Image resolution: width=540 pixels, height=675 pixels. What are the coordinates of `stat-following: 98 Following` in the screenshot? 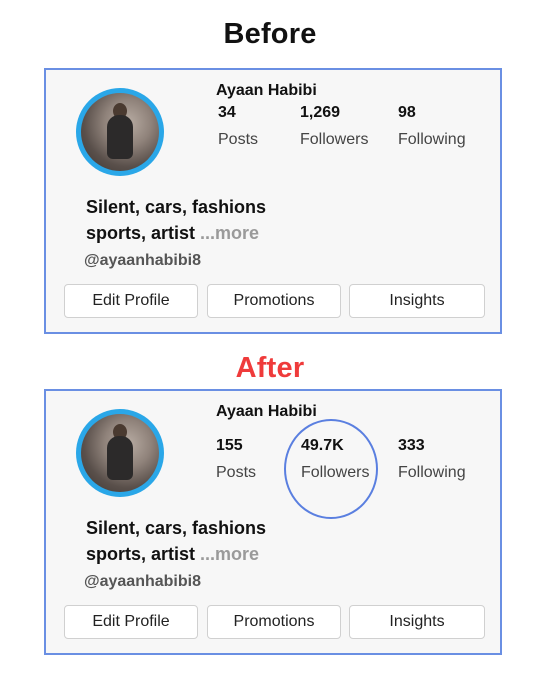 It's located at (438, 126).